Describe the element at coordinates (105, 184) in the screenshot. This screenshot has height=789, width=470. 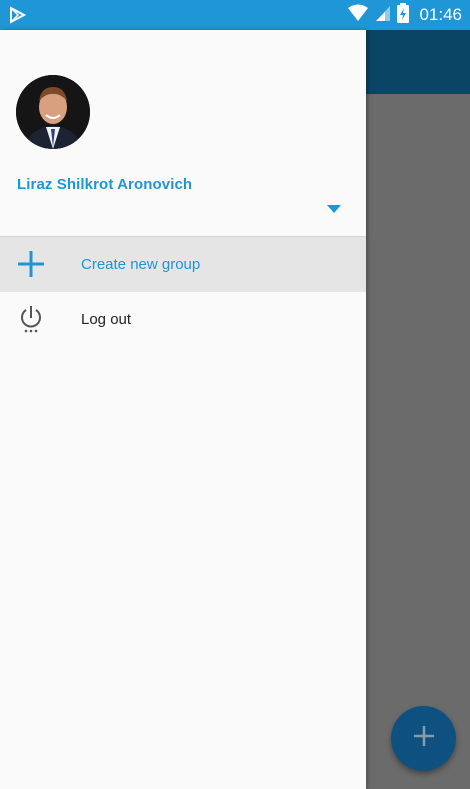
I see `user-name: Liraz Shilkrot Aronovich` at that location.